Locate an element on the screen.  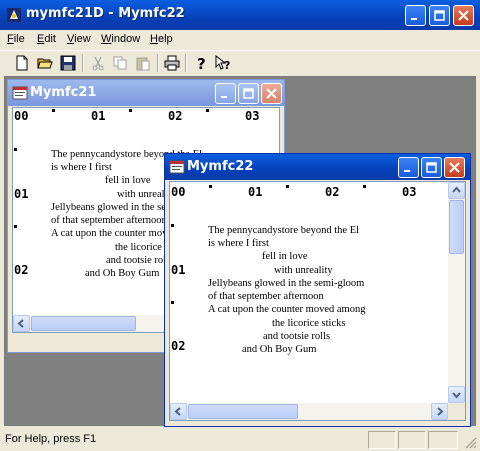
menu-window: Window is located at coordinates (120, 39).